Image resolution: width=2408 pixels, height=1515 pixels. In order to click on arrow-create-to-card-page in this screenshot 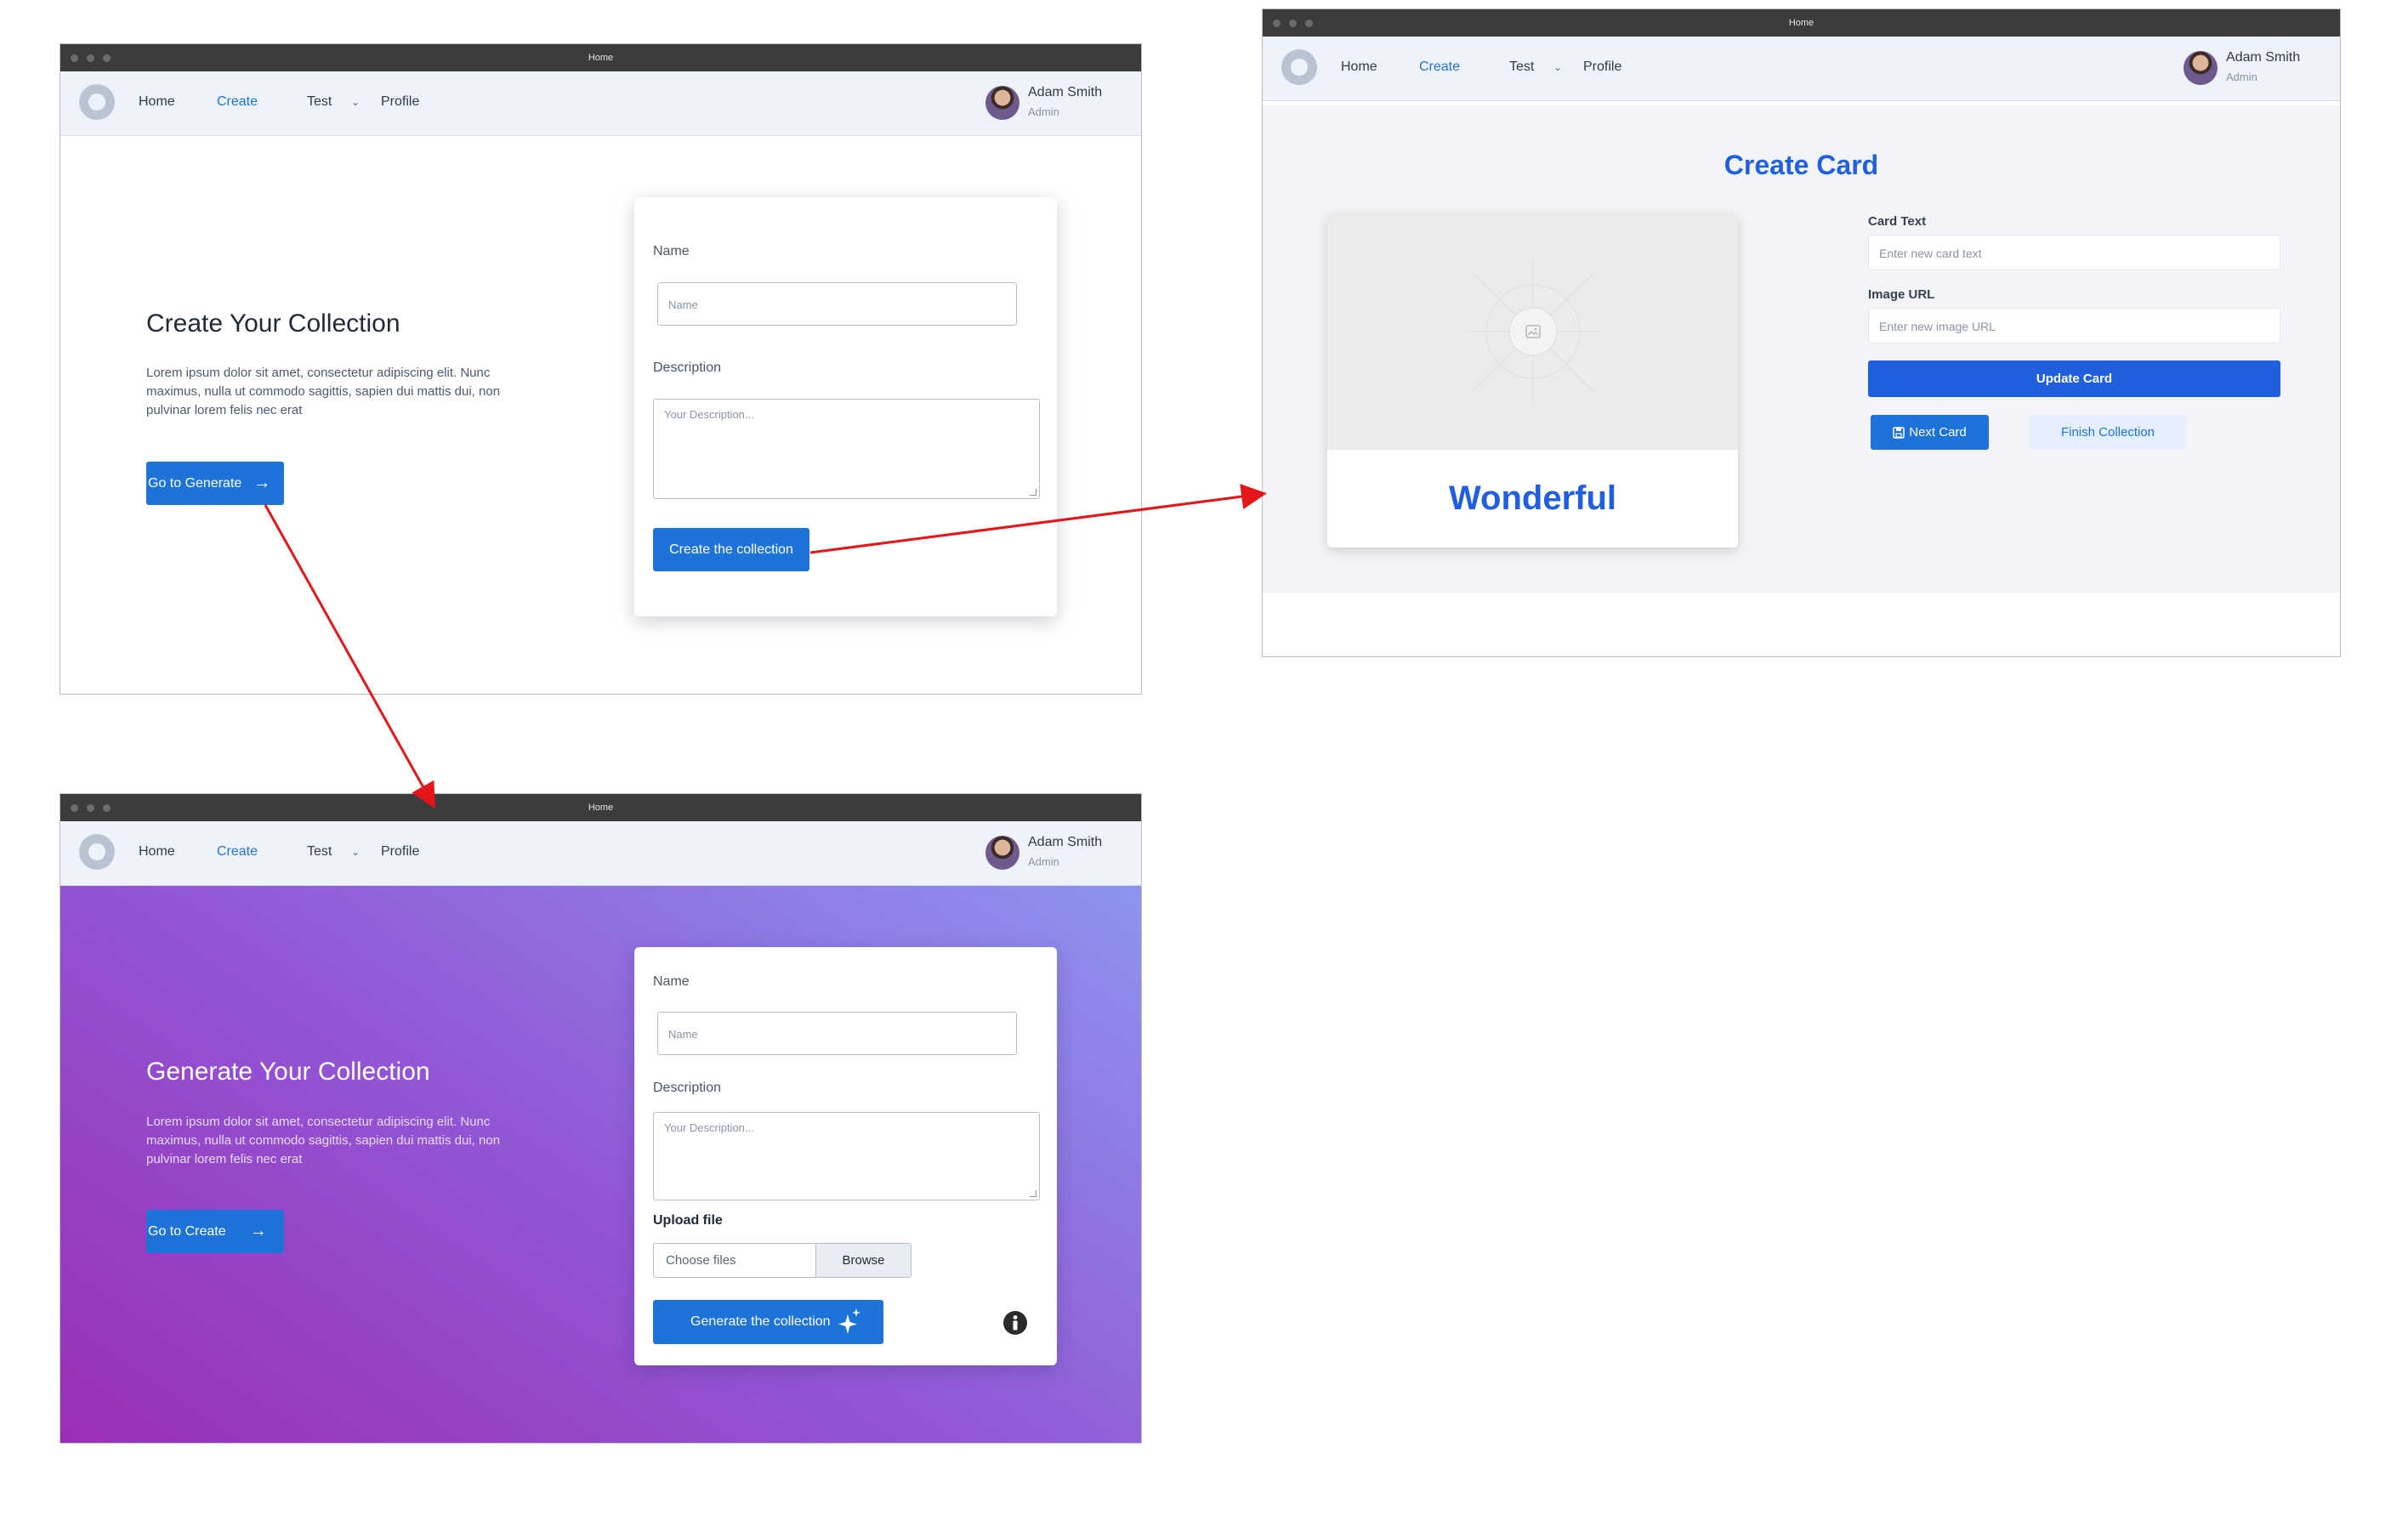, I will do `click(1038, 519)`.